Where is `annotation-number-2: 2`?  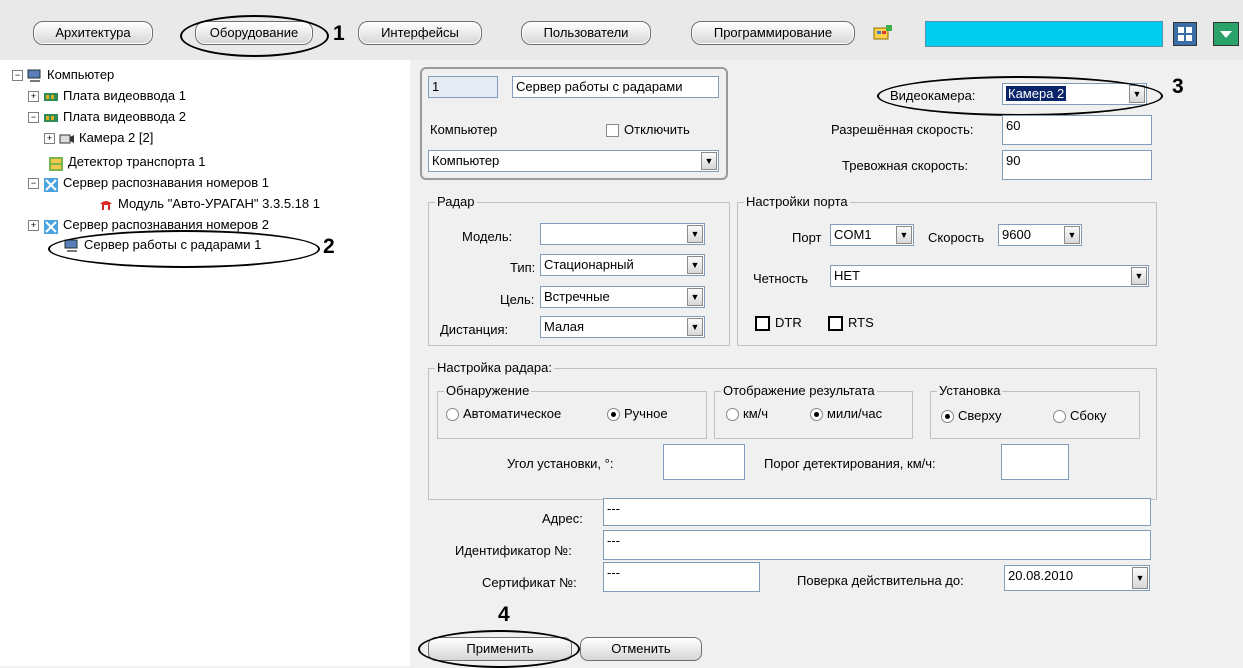
annotation-number-2: 2 is located at coordinates (329, 246).